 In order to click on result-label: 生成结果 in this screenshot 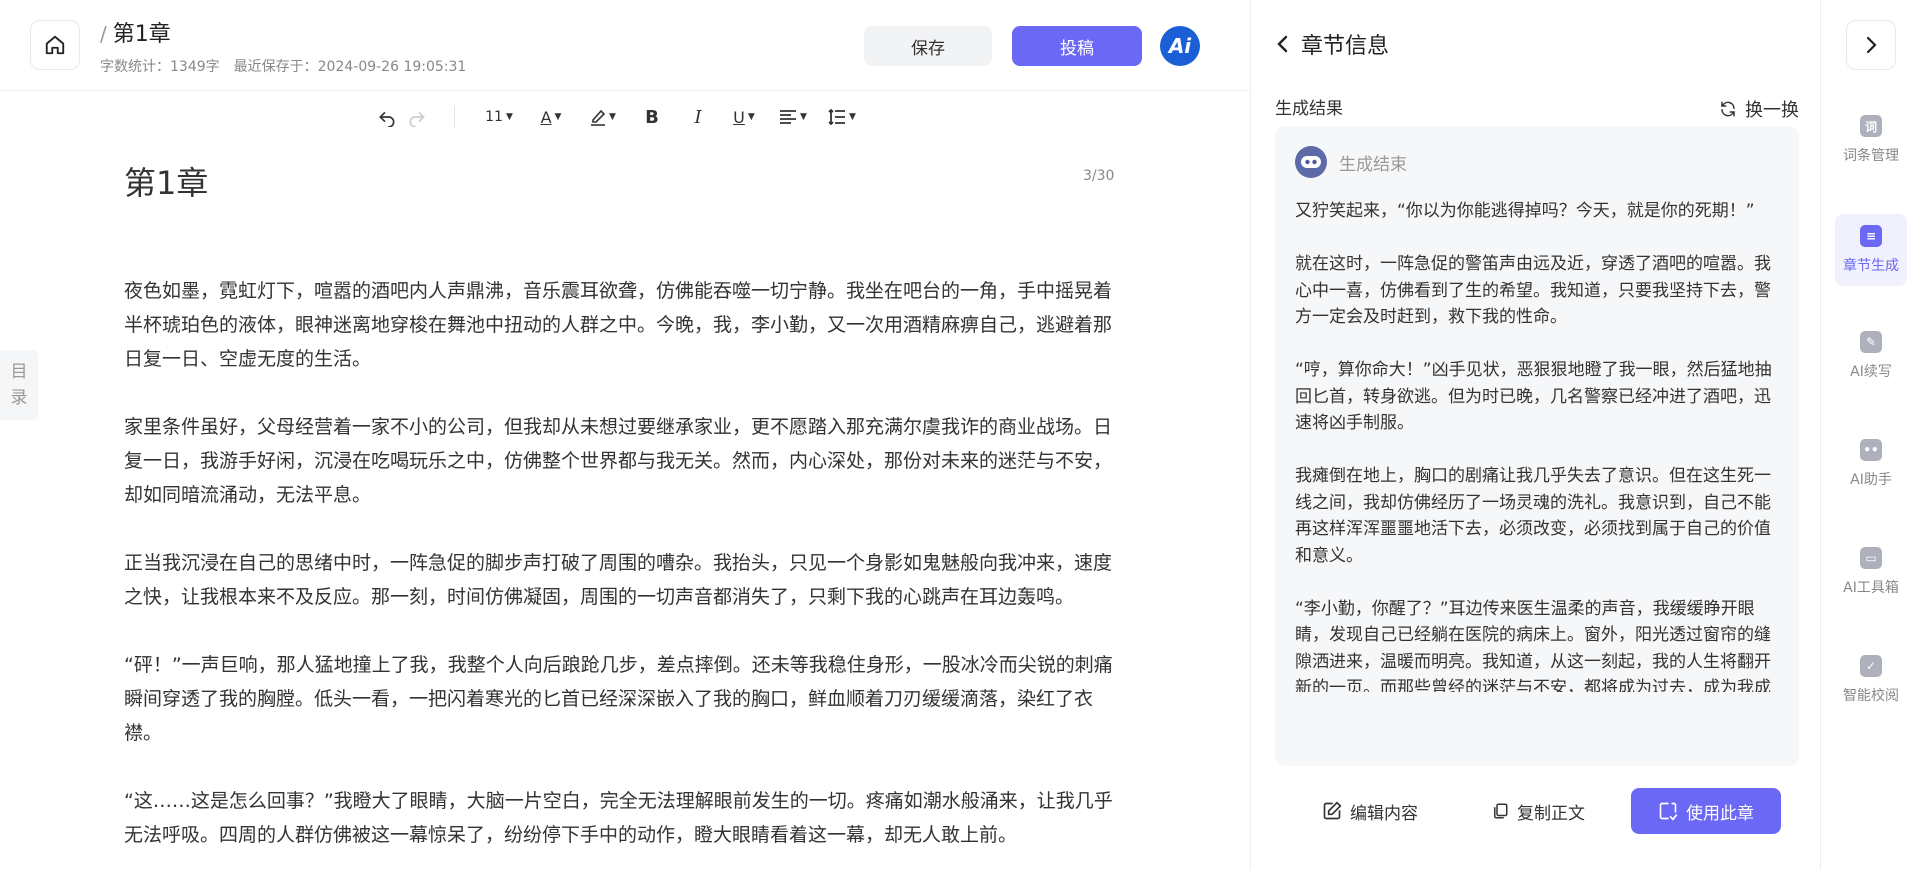, I will do `click(1309, 109)`.